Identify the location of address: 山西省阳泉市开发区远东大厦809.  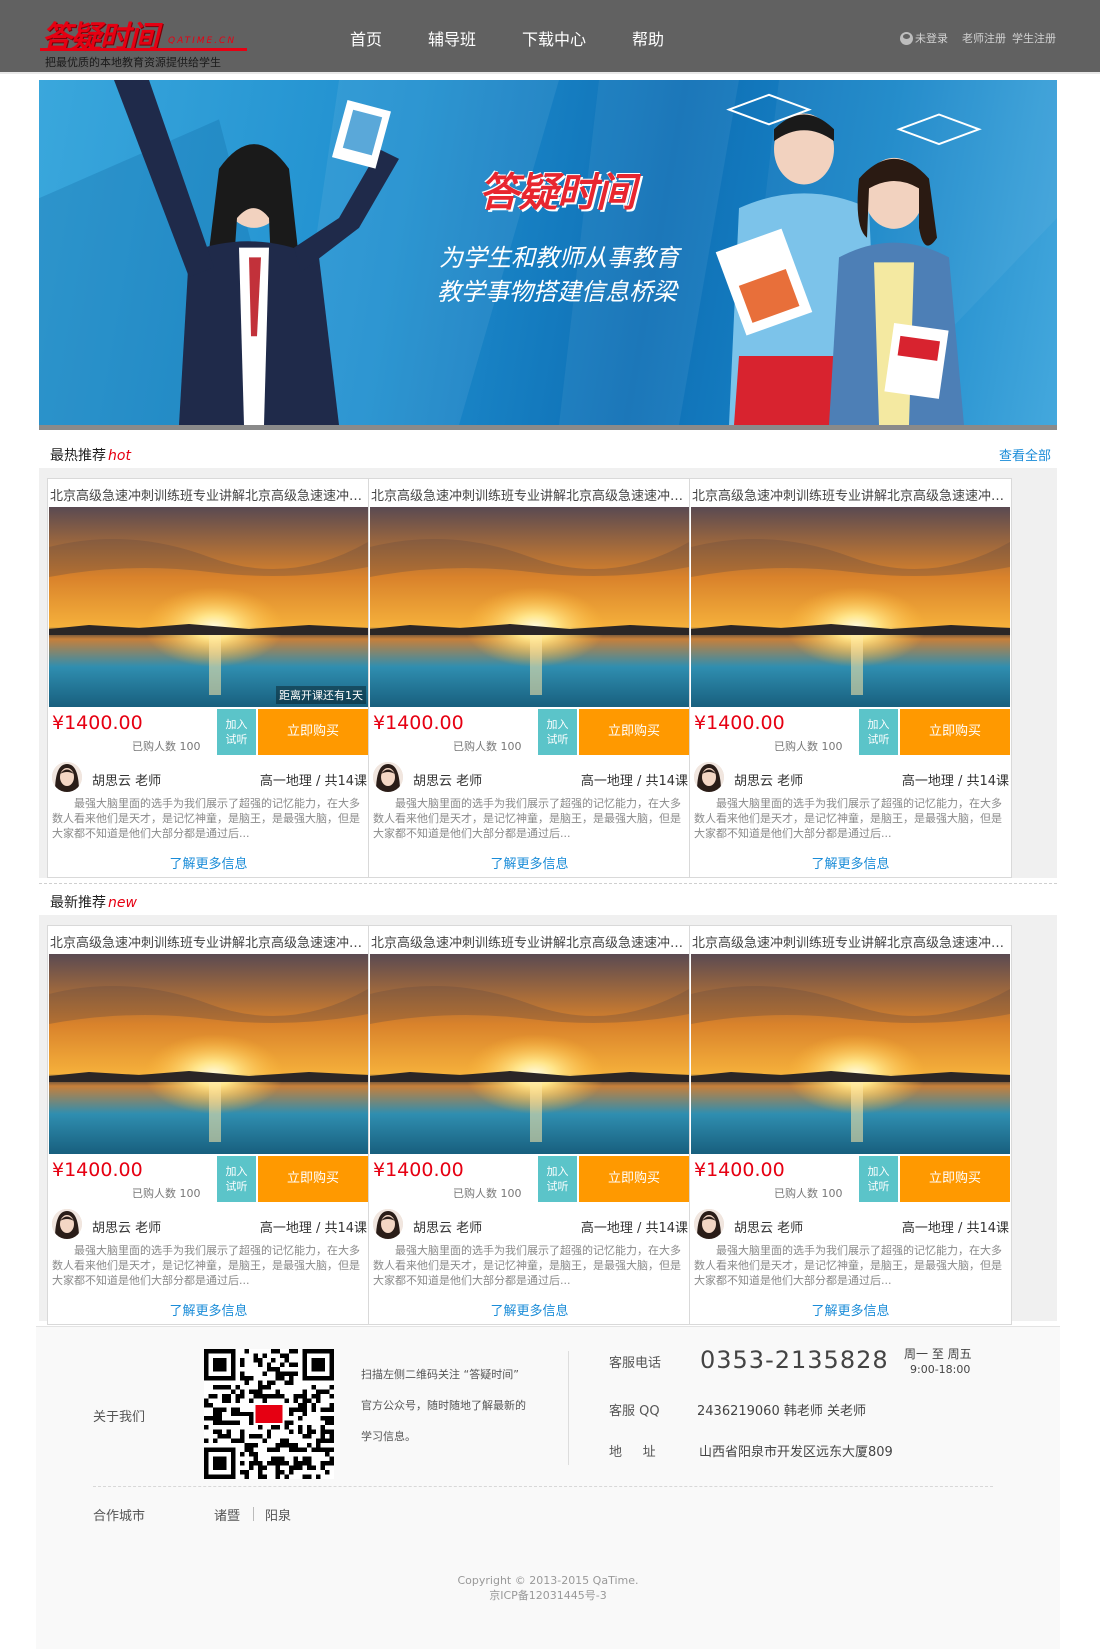
(796, 1452).